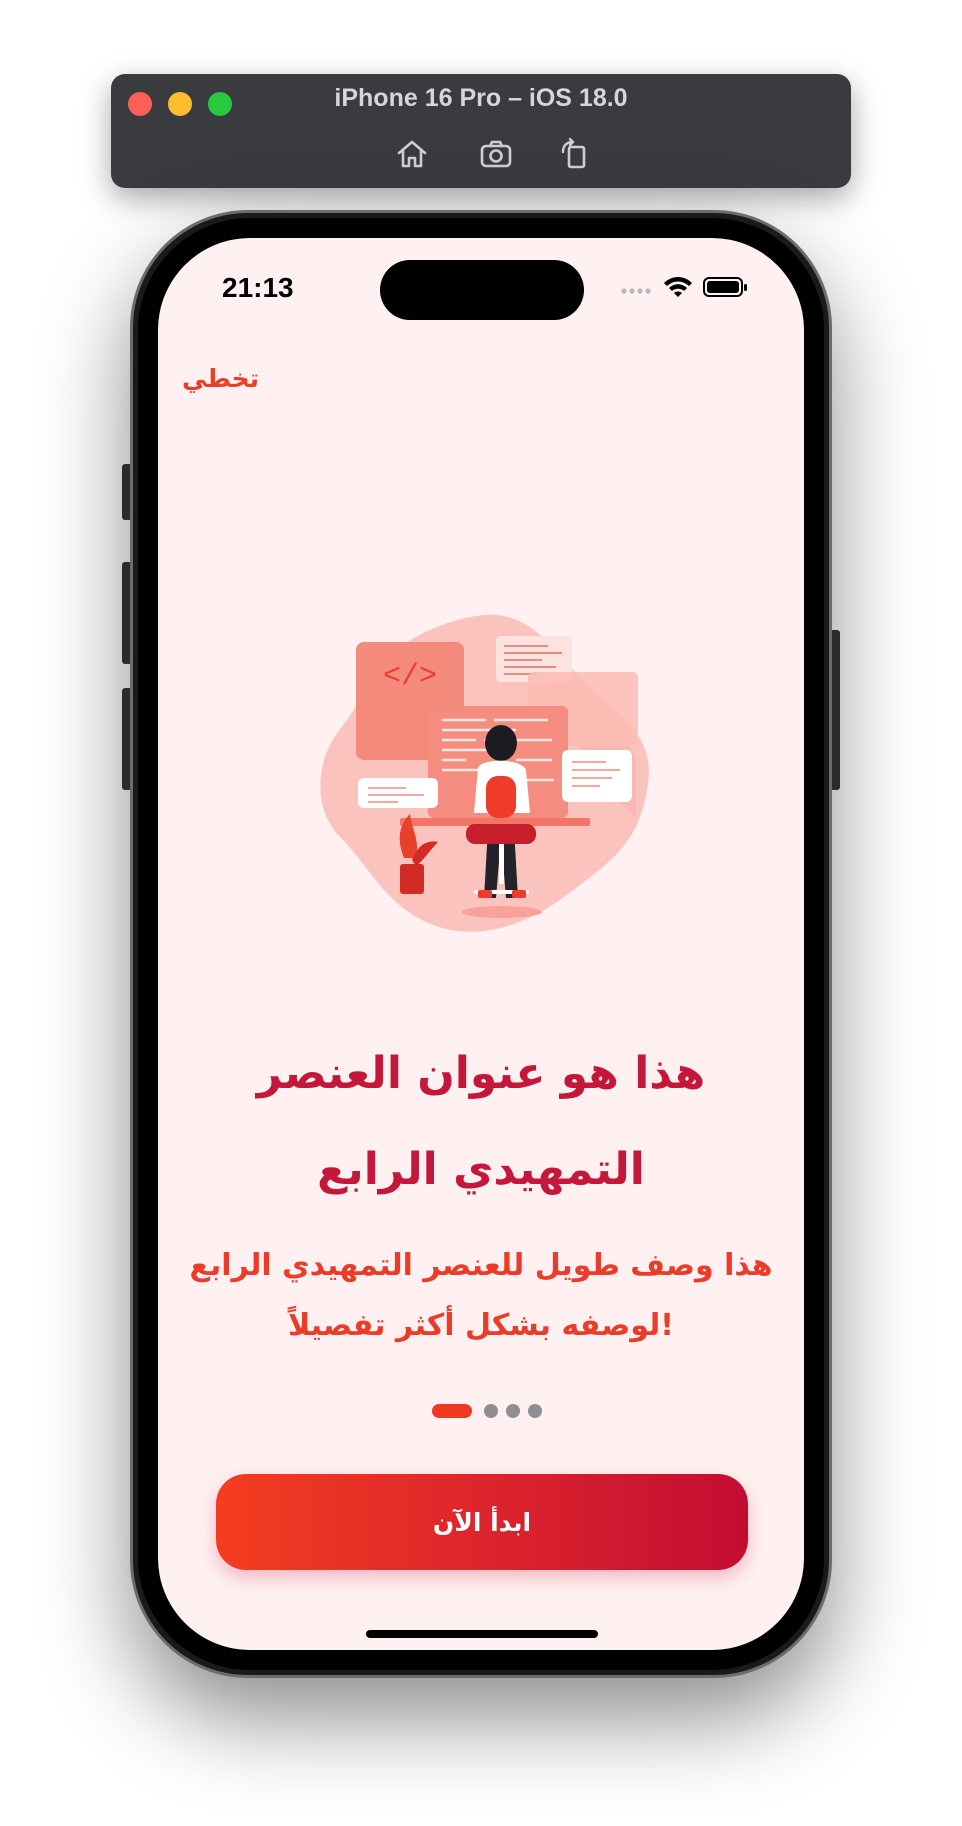  Describe the element at coordinates (482, 290) in the screenshot. I see `dynamic-island` at that location.